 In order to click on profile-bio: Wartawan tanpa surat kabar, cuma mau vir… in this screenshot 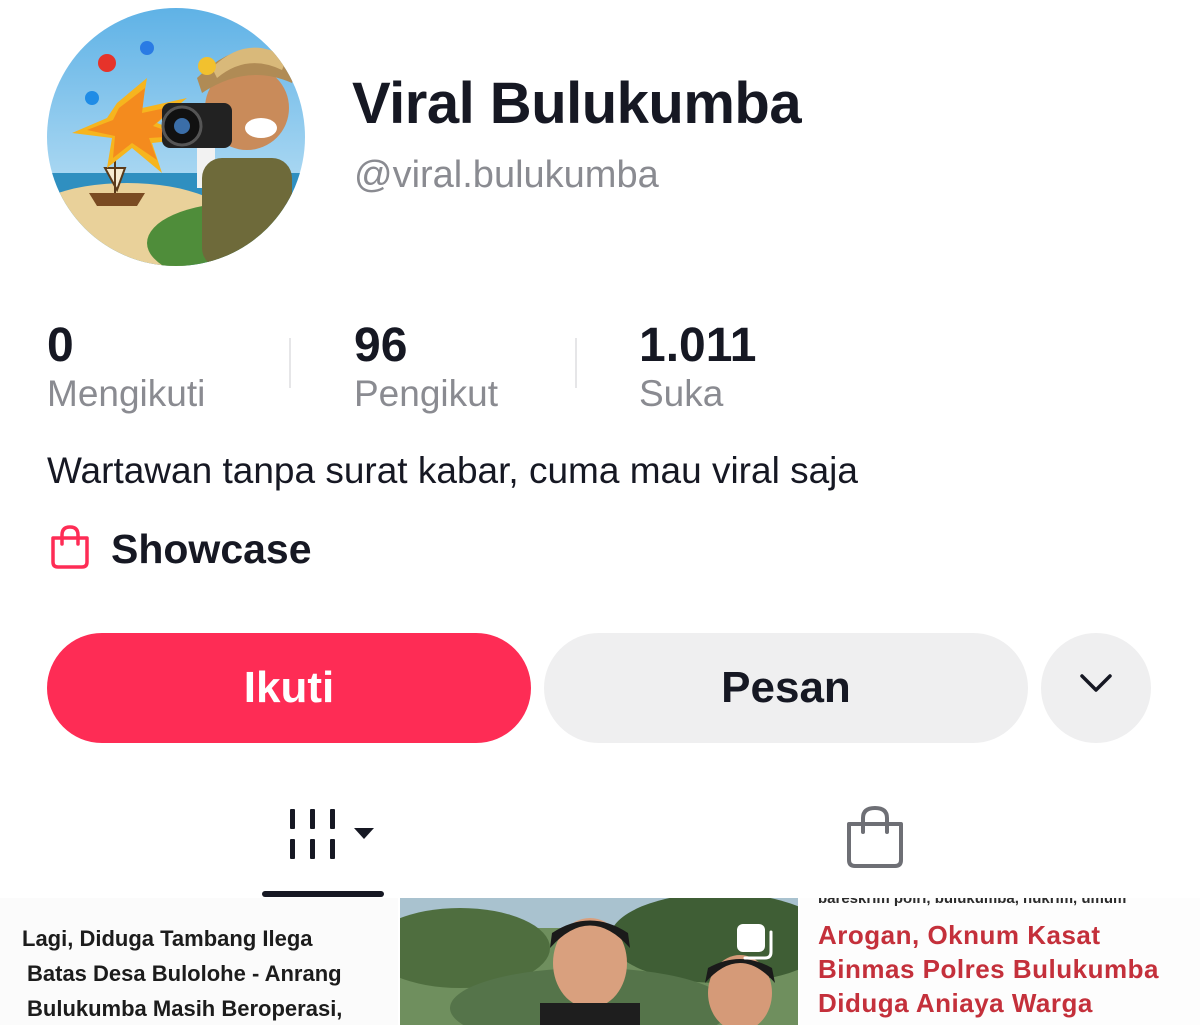, I will do `click(452, 470)`.